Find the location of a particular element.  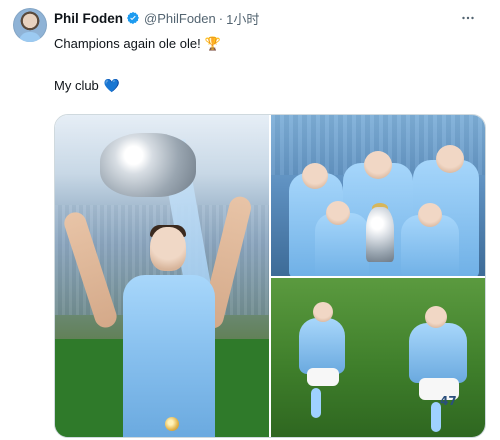

photo-main-medal is located at coordinates (172, 424).